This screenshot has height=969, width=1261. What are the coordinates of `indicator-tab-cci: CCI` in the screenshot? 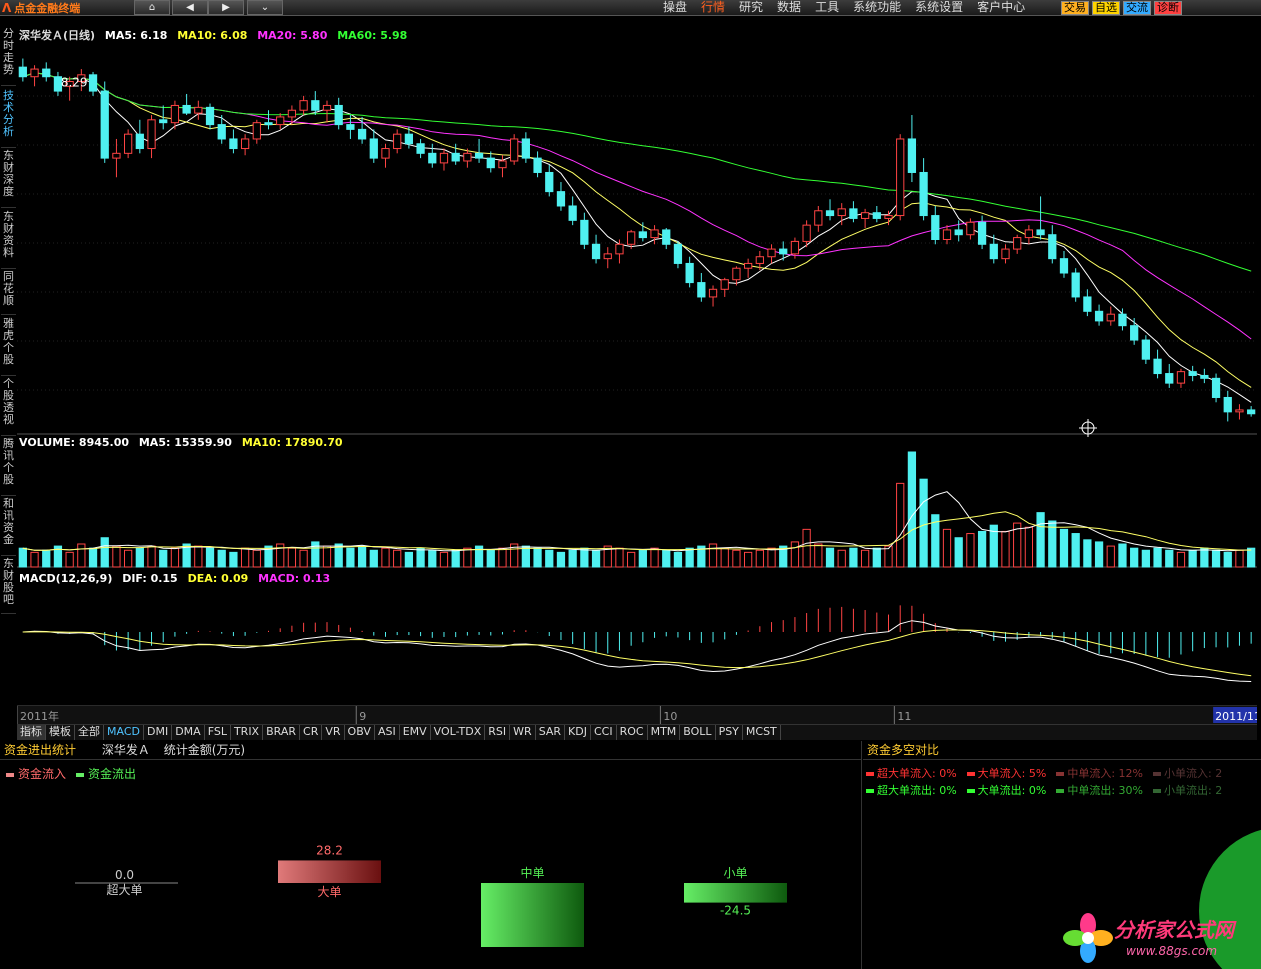 It's located at (604, 732).